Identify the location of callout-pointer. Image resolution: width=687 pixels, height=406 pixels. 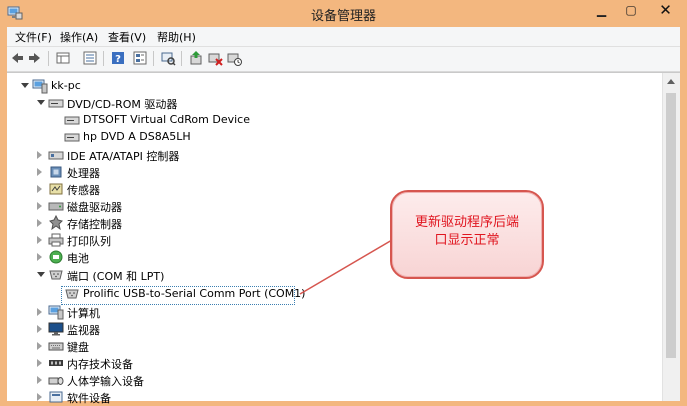
(346, 267).